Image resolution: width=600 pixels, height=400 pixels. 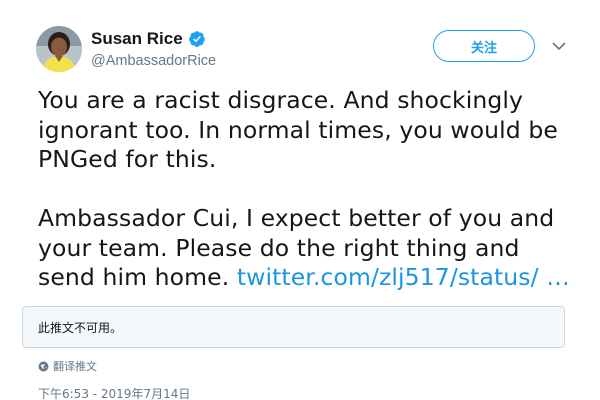 I want to click on globe-icon, so click(x=43, y=366).